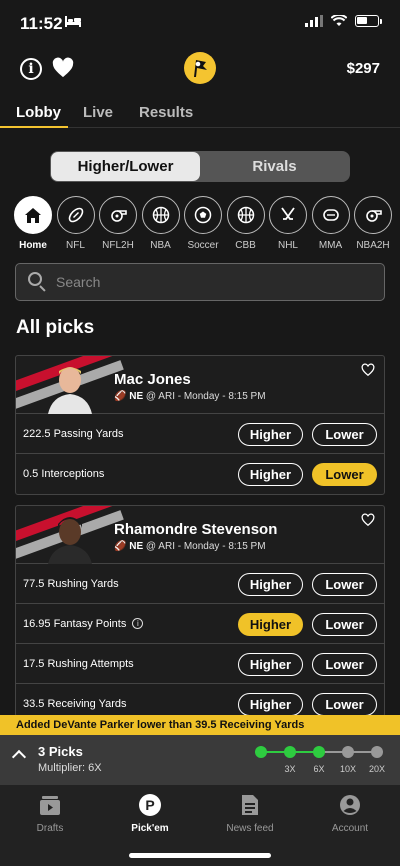  I want to click on sport-nba: NBA, so click(160, 226).